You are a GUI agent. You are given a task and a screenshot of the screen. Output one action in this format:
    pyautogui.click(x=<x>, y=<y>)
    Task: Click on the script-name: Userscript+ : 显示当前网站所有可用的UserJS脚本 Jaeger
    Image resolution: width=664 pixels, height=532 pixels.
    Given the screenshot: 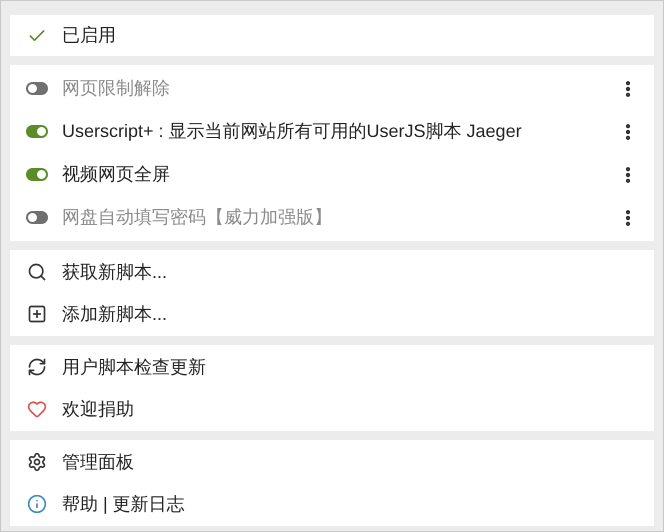 What is the action you would take?
    pyautogui.click(x=333, y=131)
    